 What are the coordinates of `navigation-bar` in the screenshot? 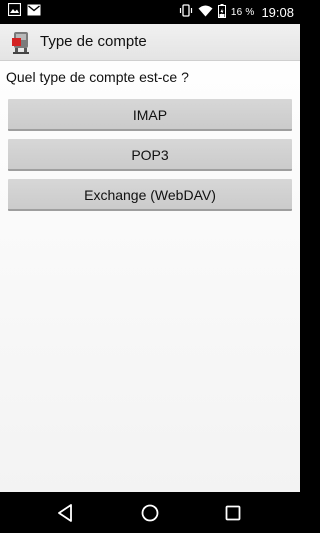 It's located at (150, 512).